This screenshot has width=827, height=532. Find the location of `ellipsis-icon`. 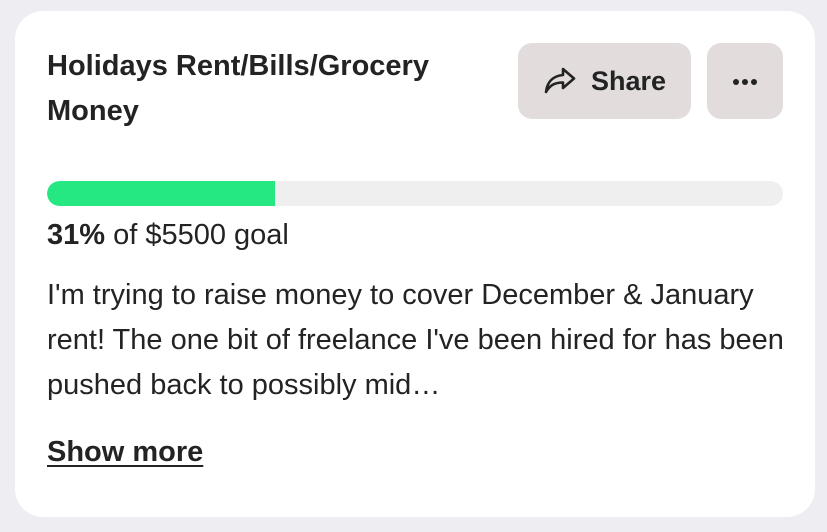

ellipsis-icon is located at coordinates (745, 81).